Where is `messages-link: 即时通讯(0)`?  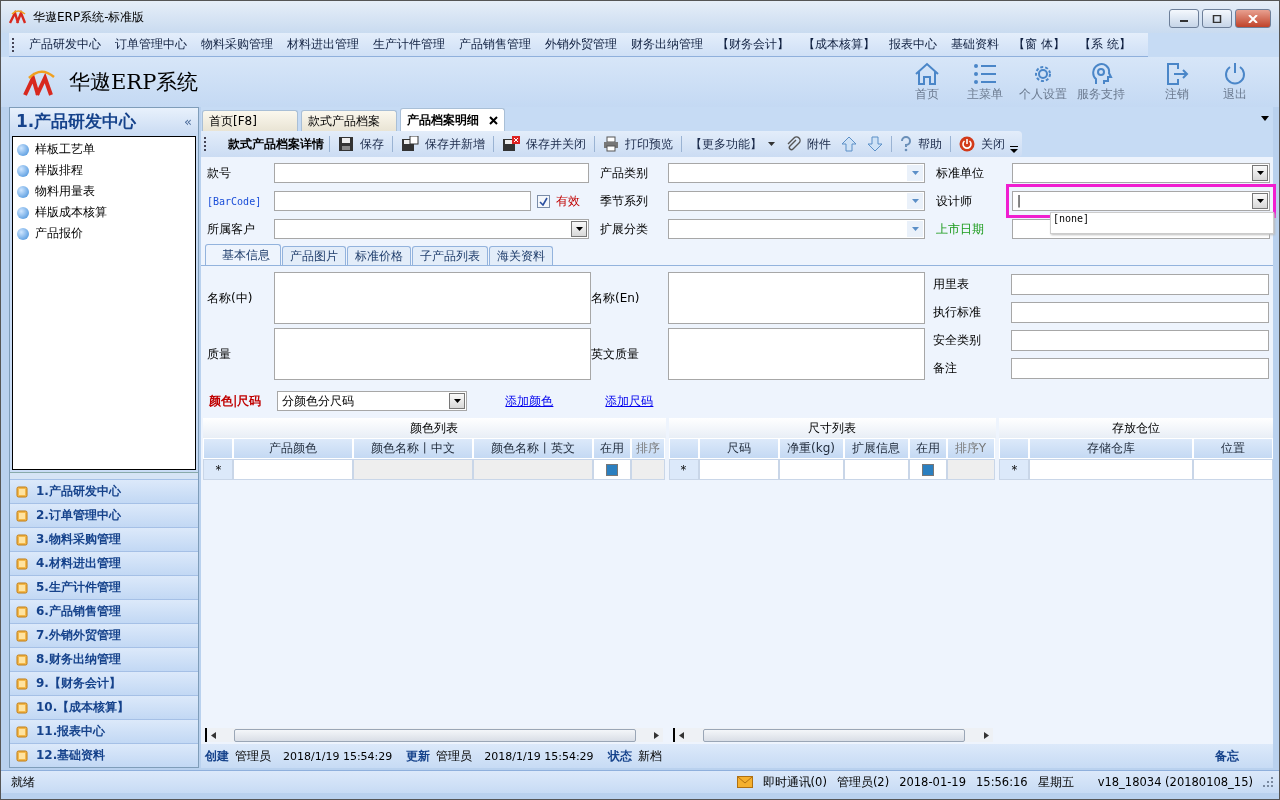
messages-link: 即时通讯(0) is located at coordinates (794, 782).